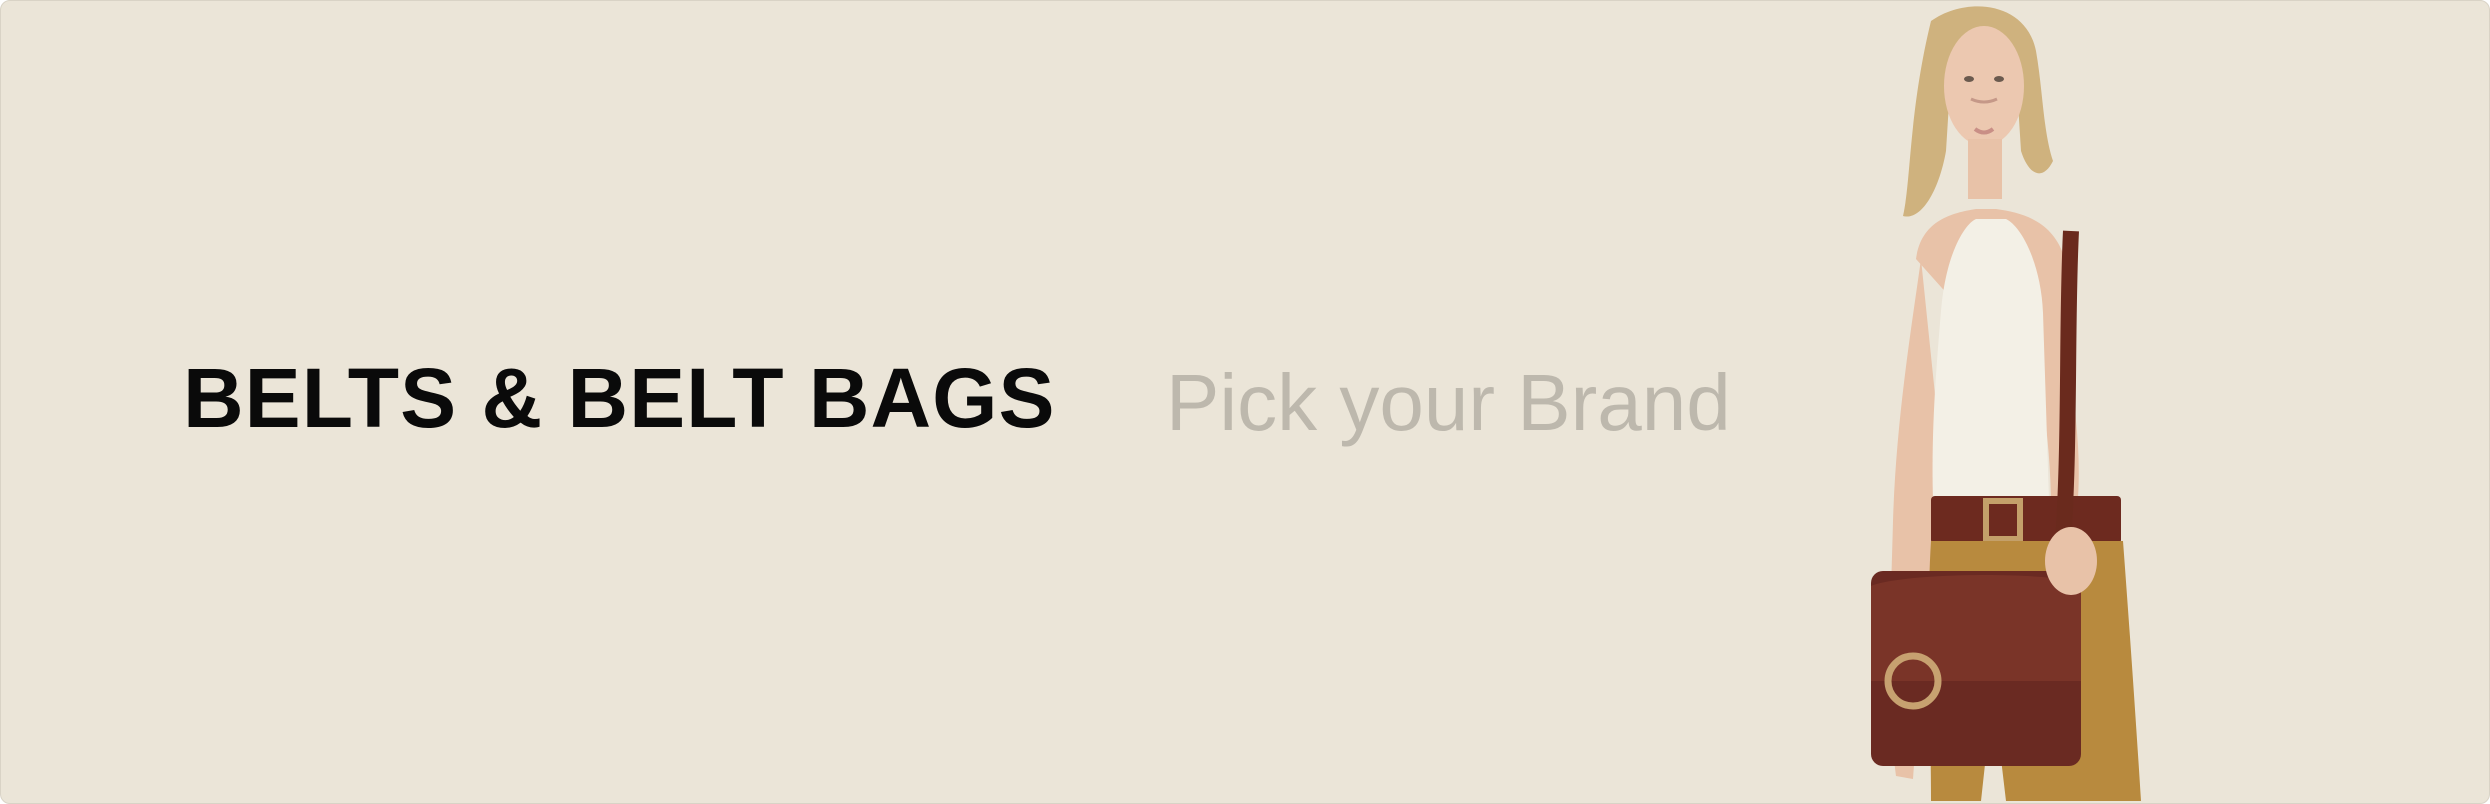  Describe the element at coordinates (1448, 403) in the screenshot. I see `pick-brand-button: Pick your Brand` at that location.